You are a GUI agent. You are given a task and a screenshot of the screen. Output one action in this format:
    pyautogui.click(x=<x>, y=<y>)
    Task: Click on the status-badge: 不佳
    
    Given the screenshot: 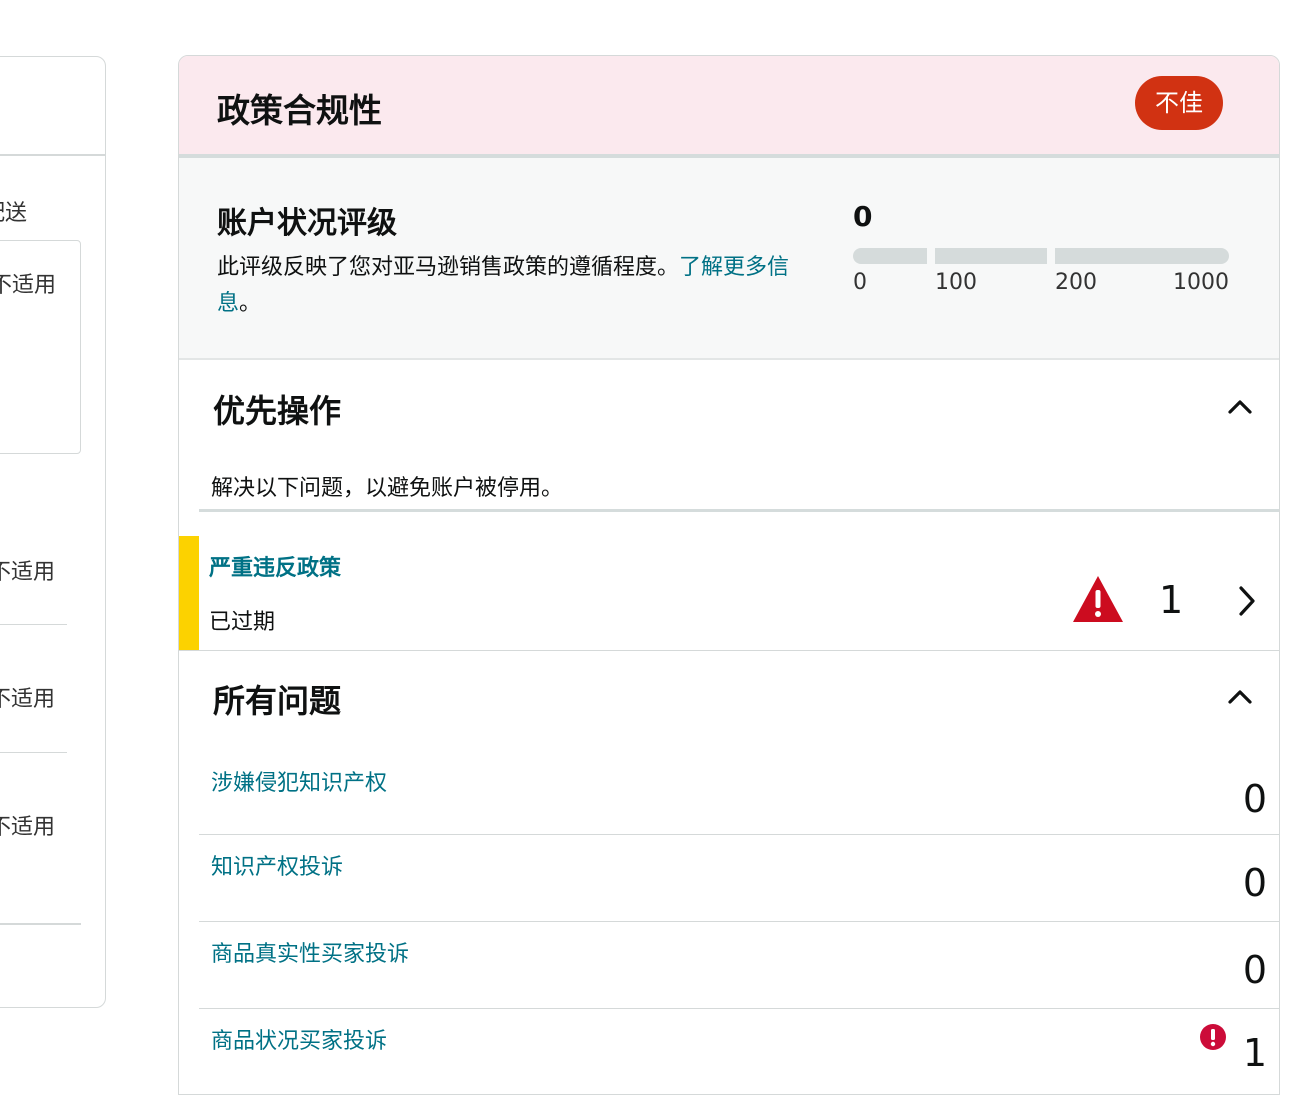 What is the action you would take?
    pyautogui.click(x=1179, y=103)
    